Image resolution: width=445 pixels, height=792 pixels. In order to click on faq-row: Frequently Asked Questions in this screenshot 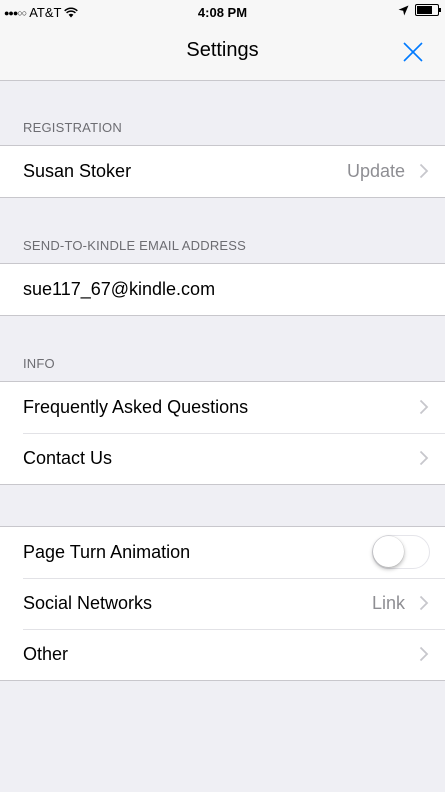, I will do `click(222, 407)`.